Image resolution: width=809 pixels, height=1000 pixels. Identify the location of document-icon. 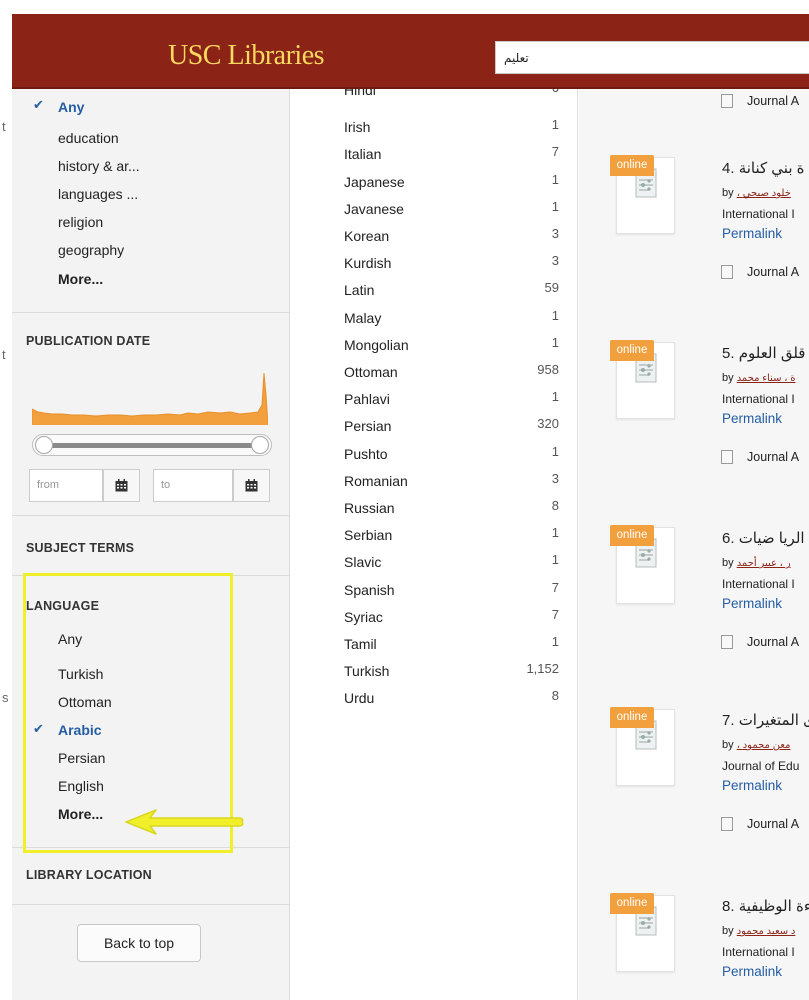
(727, 824).